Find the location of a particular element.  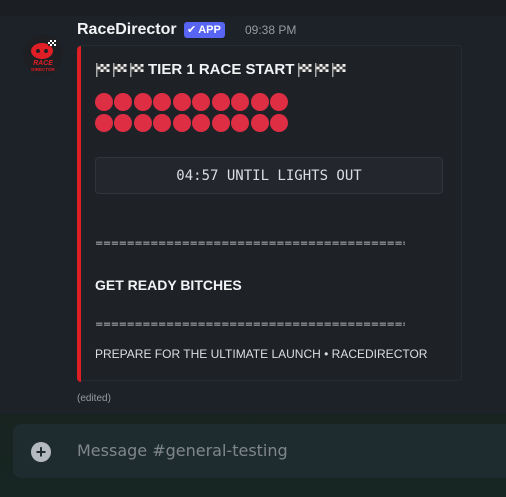

embed-accent-bar is located at coordinates (79, 214).